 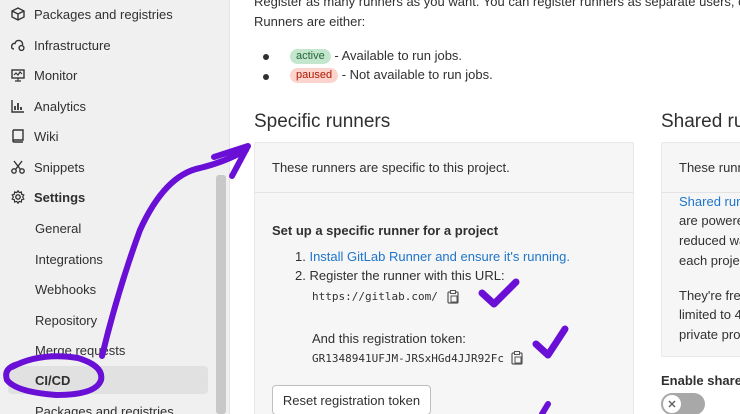 What do you see at coordinates (709, 260) in the screenshot?
I see `shared-text-line: each projec` at bounding box center [709, 260].